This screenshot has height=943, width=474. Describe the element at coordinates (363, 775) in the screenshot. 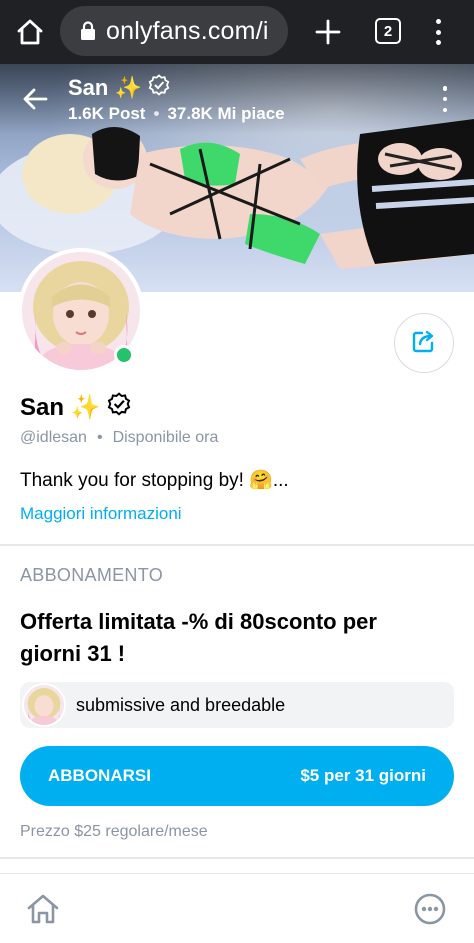

I see `subscribe-button-price: $5 per 31 giorni` at that location.